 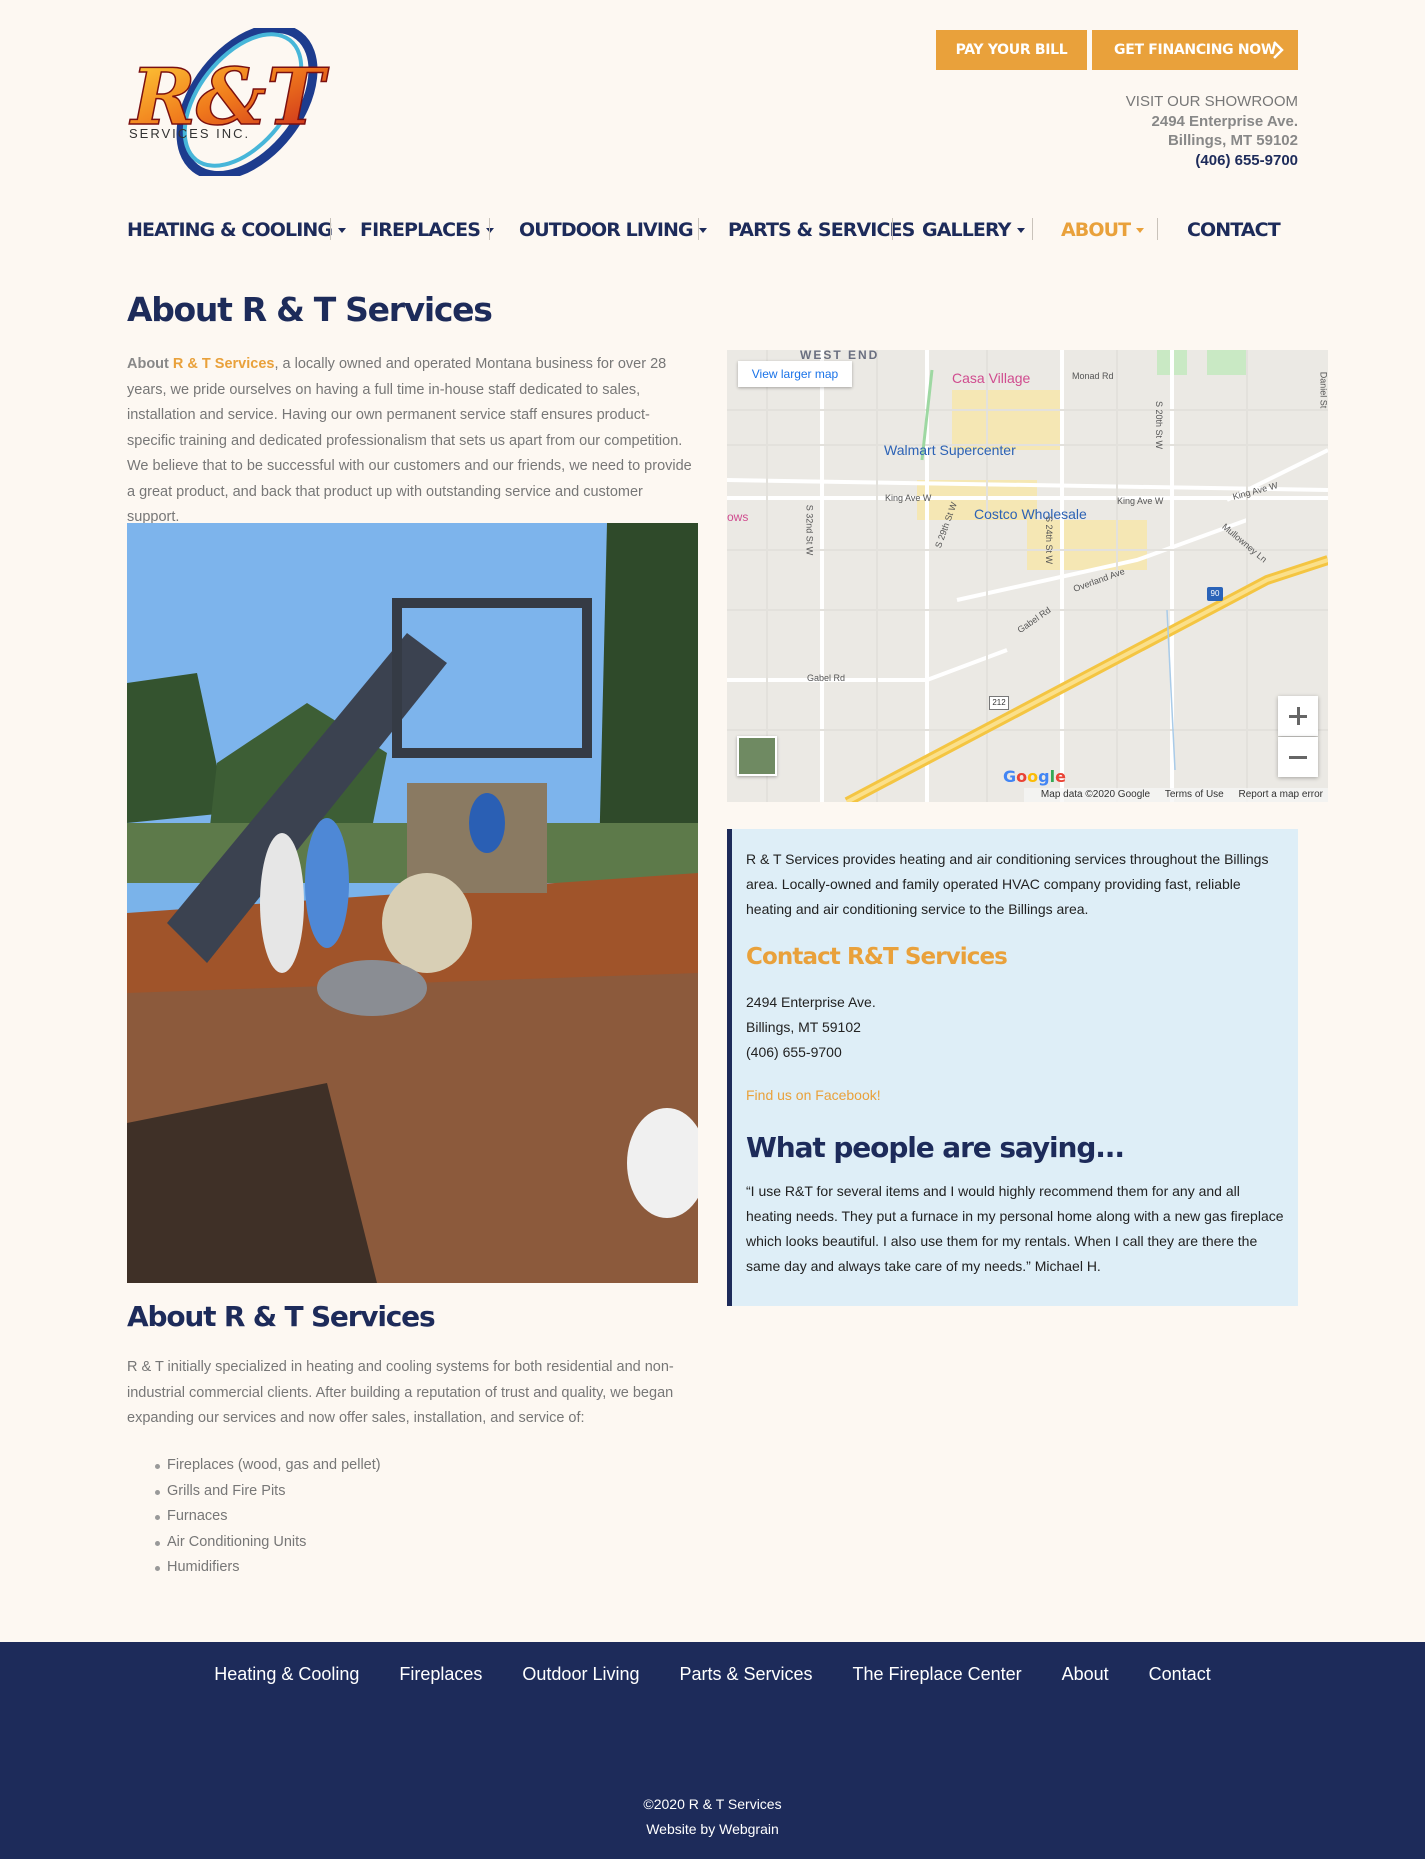 I want to click on nav-heating-cooling: HEATING & COOLING, so click(x=237, y=230).